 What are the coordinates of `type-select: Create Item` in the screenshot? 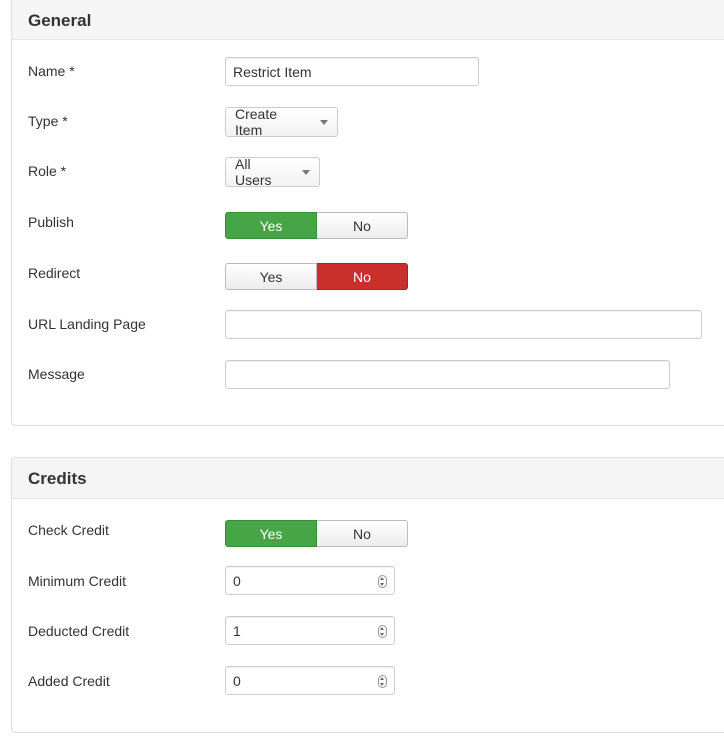 It's located at (281, 122).